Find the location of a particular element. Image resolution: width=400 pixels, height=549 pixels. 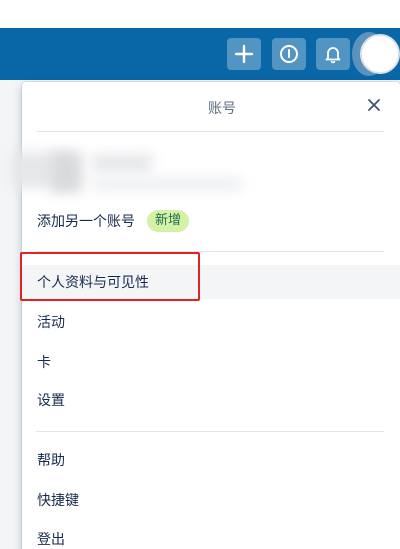

new-badge: 新增 is located at coordinates (168, 221).